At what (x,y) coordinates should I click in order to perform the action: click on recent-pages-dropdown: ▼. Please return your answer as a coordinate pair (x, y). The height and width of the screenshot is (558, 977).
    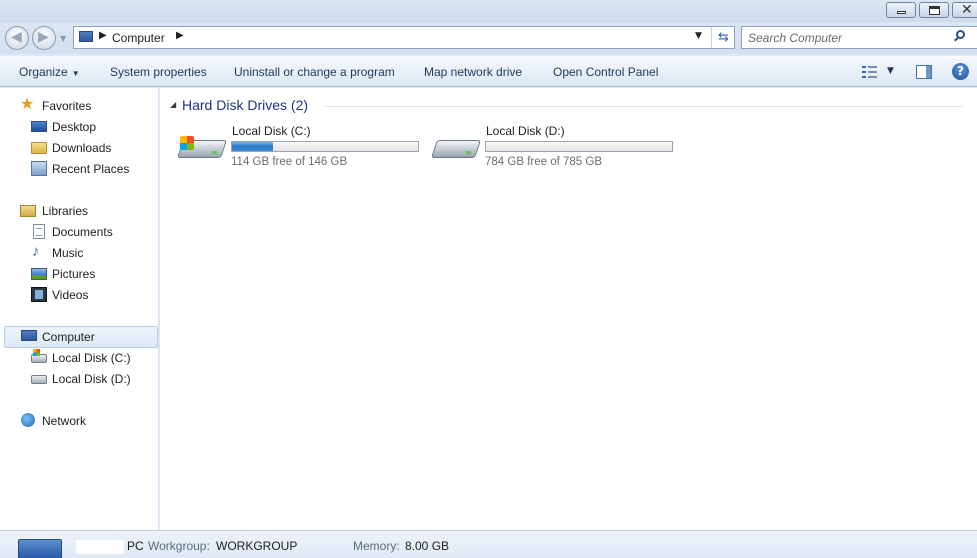
    Looking at the image, I should click on (63, 38).